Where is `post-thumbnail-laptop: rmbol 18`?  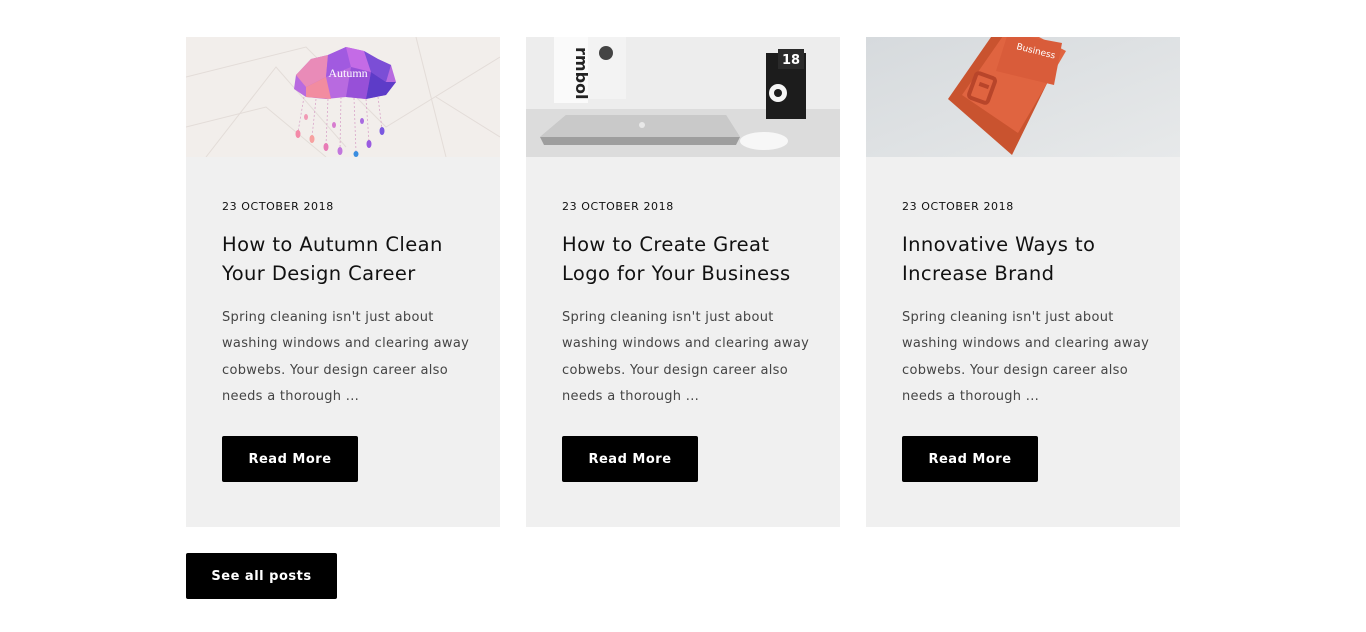
post-thumbnail-laptop: rmbol 18 is located at coordinates (683, 97).